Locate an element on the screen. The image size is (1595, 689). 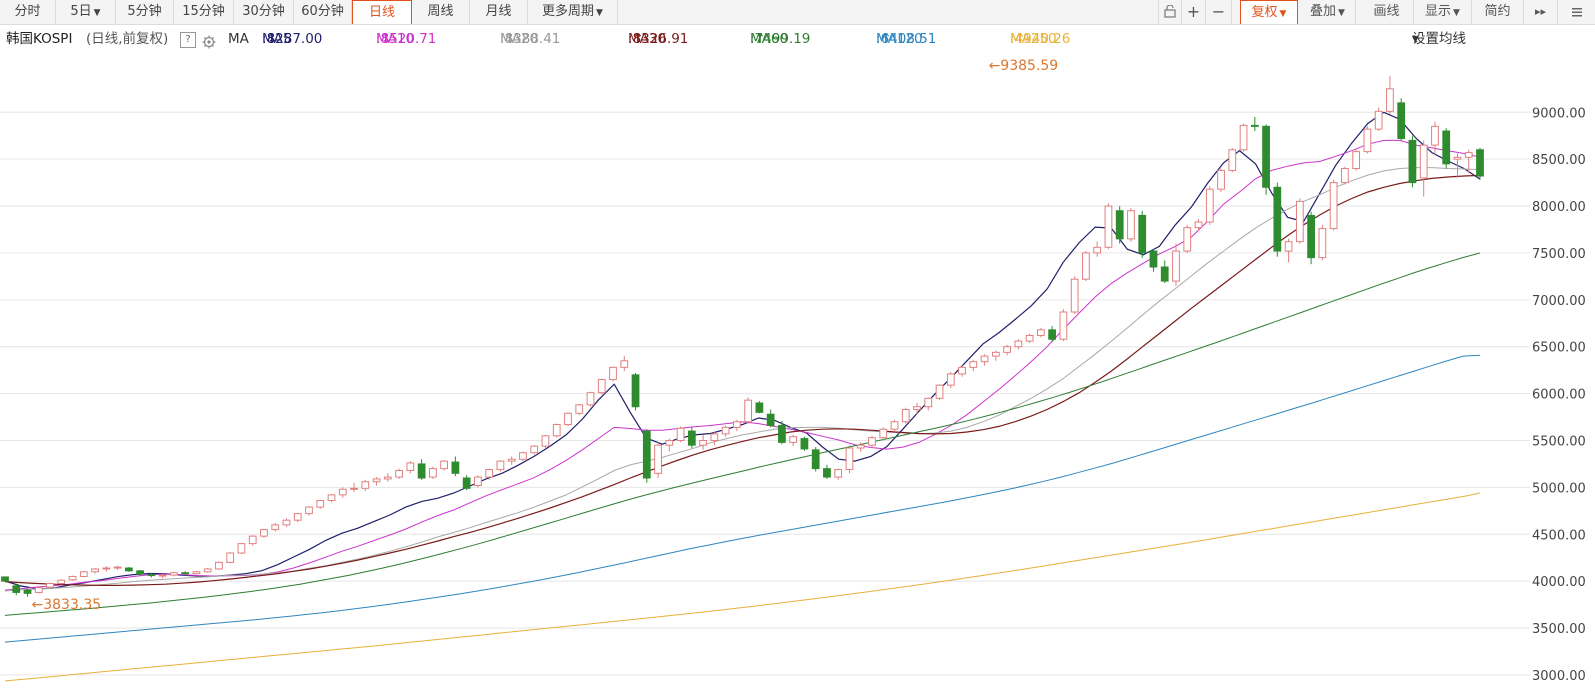
tab-60min: 60分钟 is located at coordinates (323, 12).